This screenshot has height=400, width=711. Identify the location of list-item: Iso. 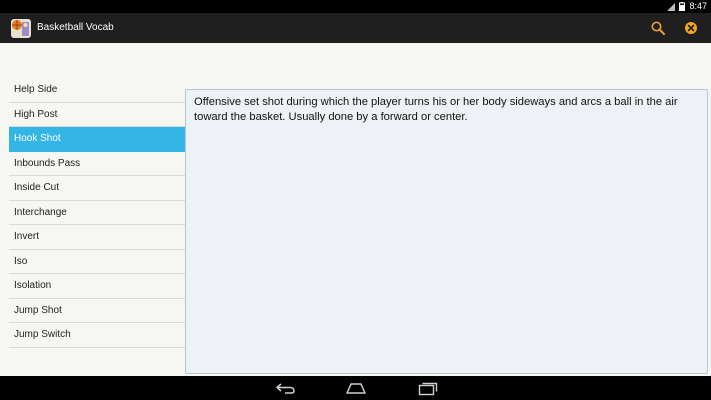
(97, 262).